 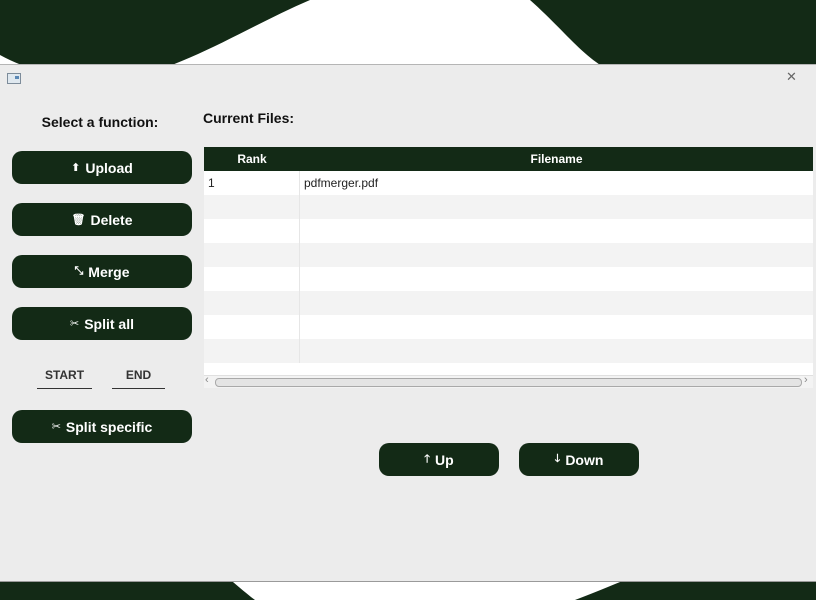 I want to click on split-all-button: ✂ Split all, so click(x=102, y=323).